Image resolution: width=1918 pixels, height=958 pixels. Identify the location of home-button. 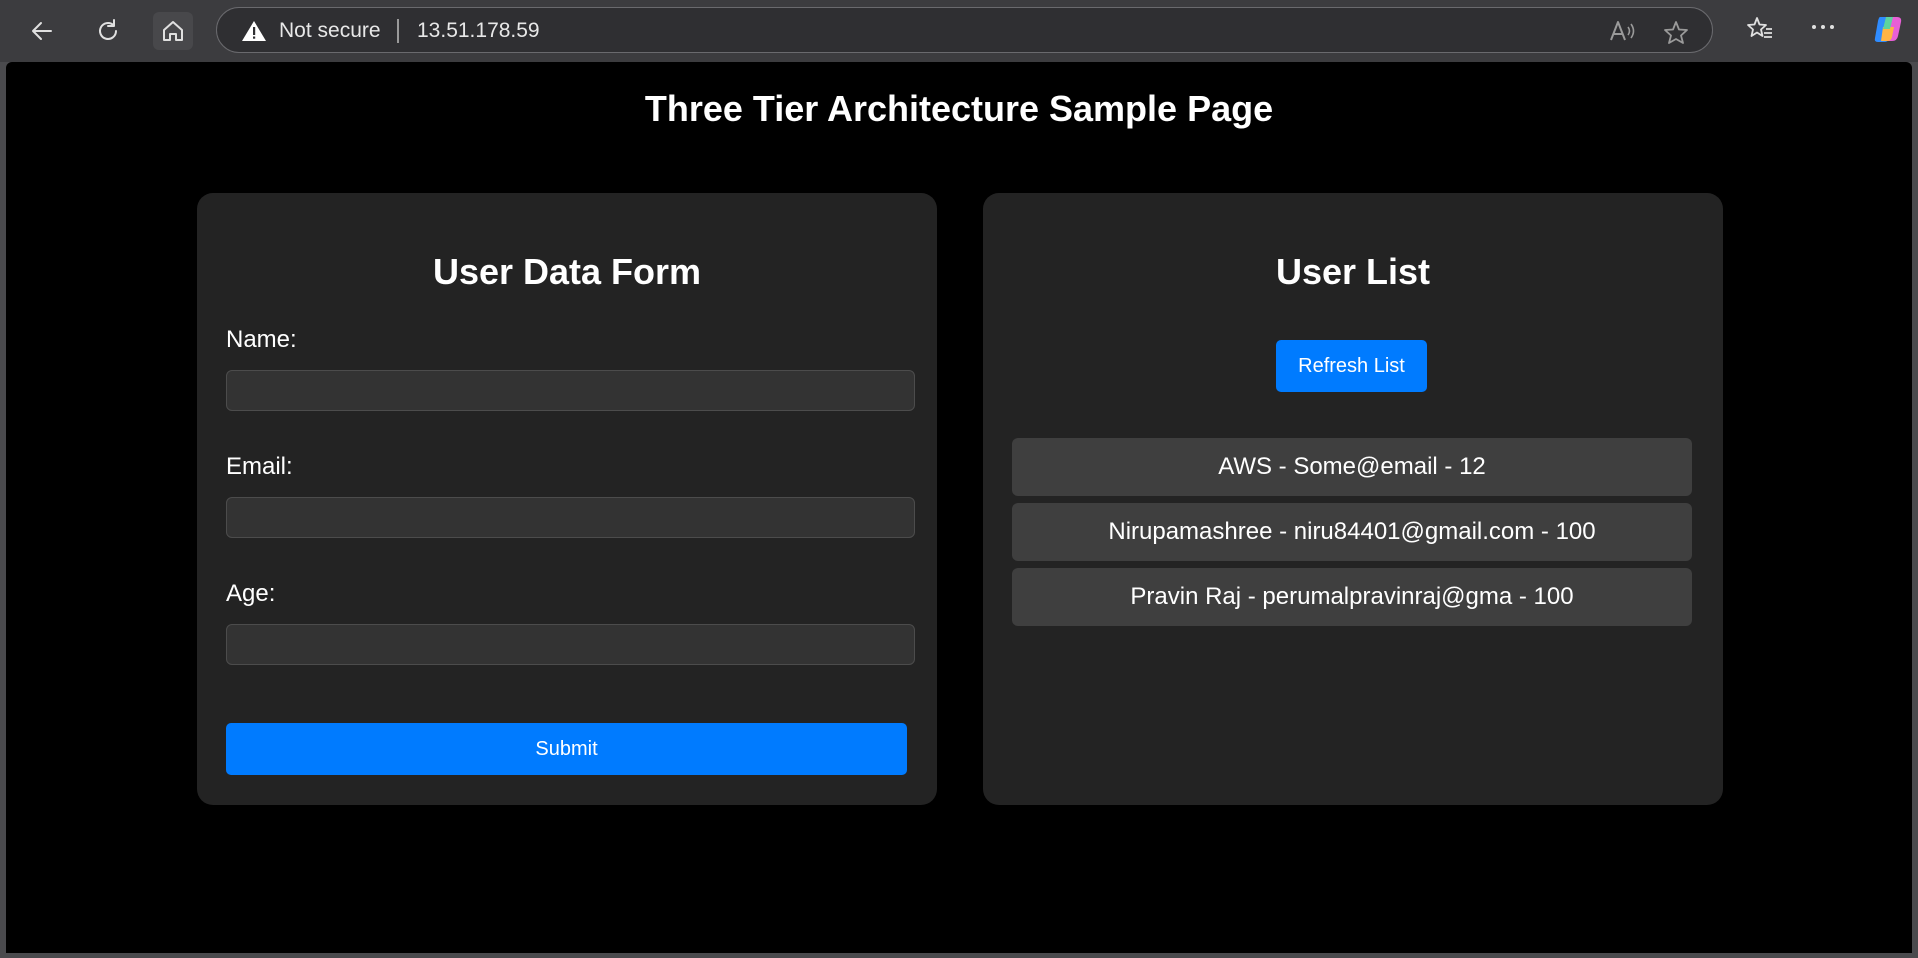
(173, 31).